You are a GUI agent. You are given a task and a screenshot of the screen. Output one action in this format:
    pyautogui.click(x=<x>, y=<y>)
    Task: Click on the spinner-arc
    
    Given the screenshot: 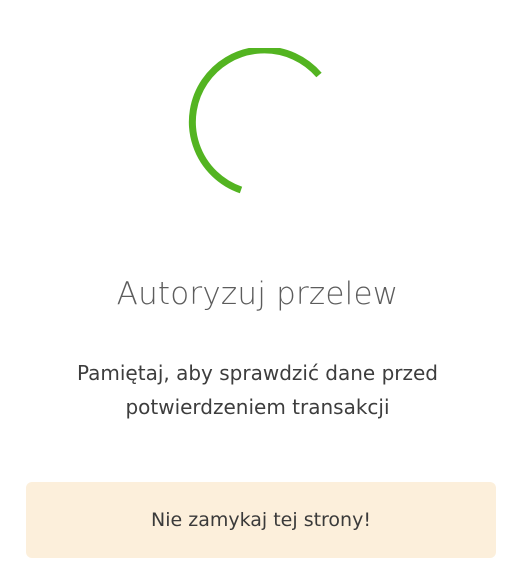 What is the action you would take?
    pyautogui.click(x=255, y=121)
    